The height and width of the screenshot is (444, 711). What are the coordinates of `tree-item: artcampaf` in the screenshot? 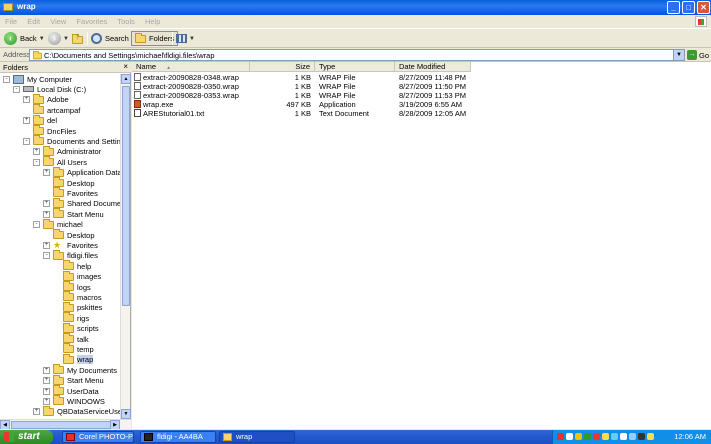 It's located at (51, 109).